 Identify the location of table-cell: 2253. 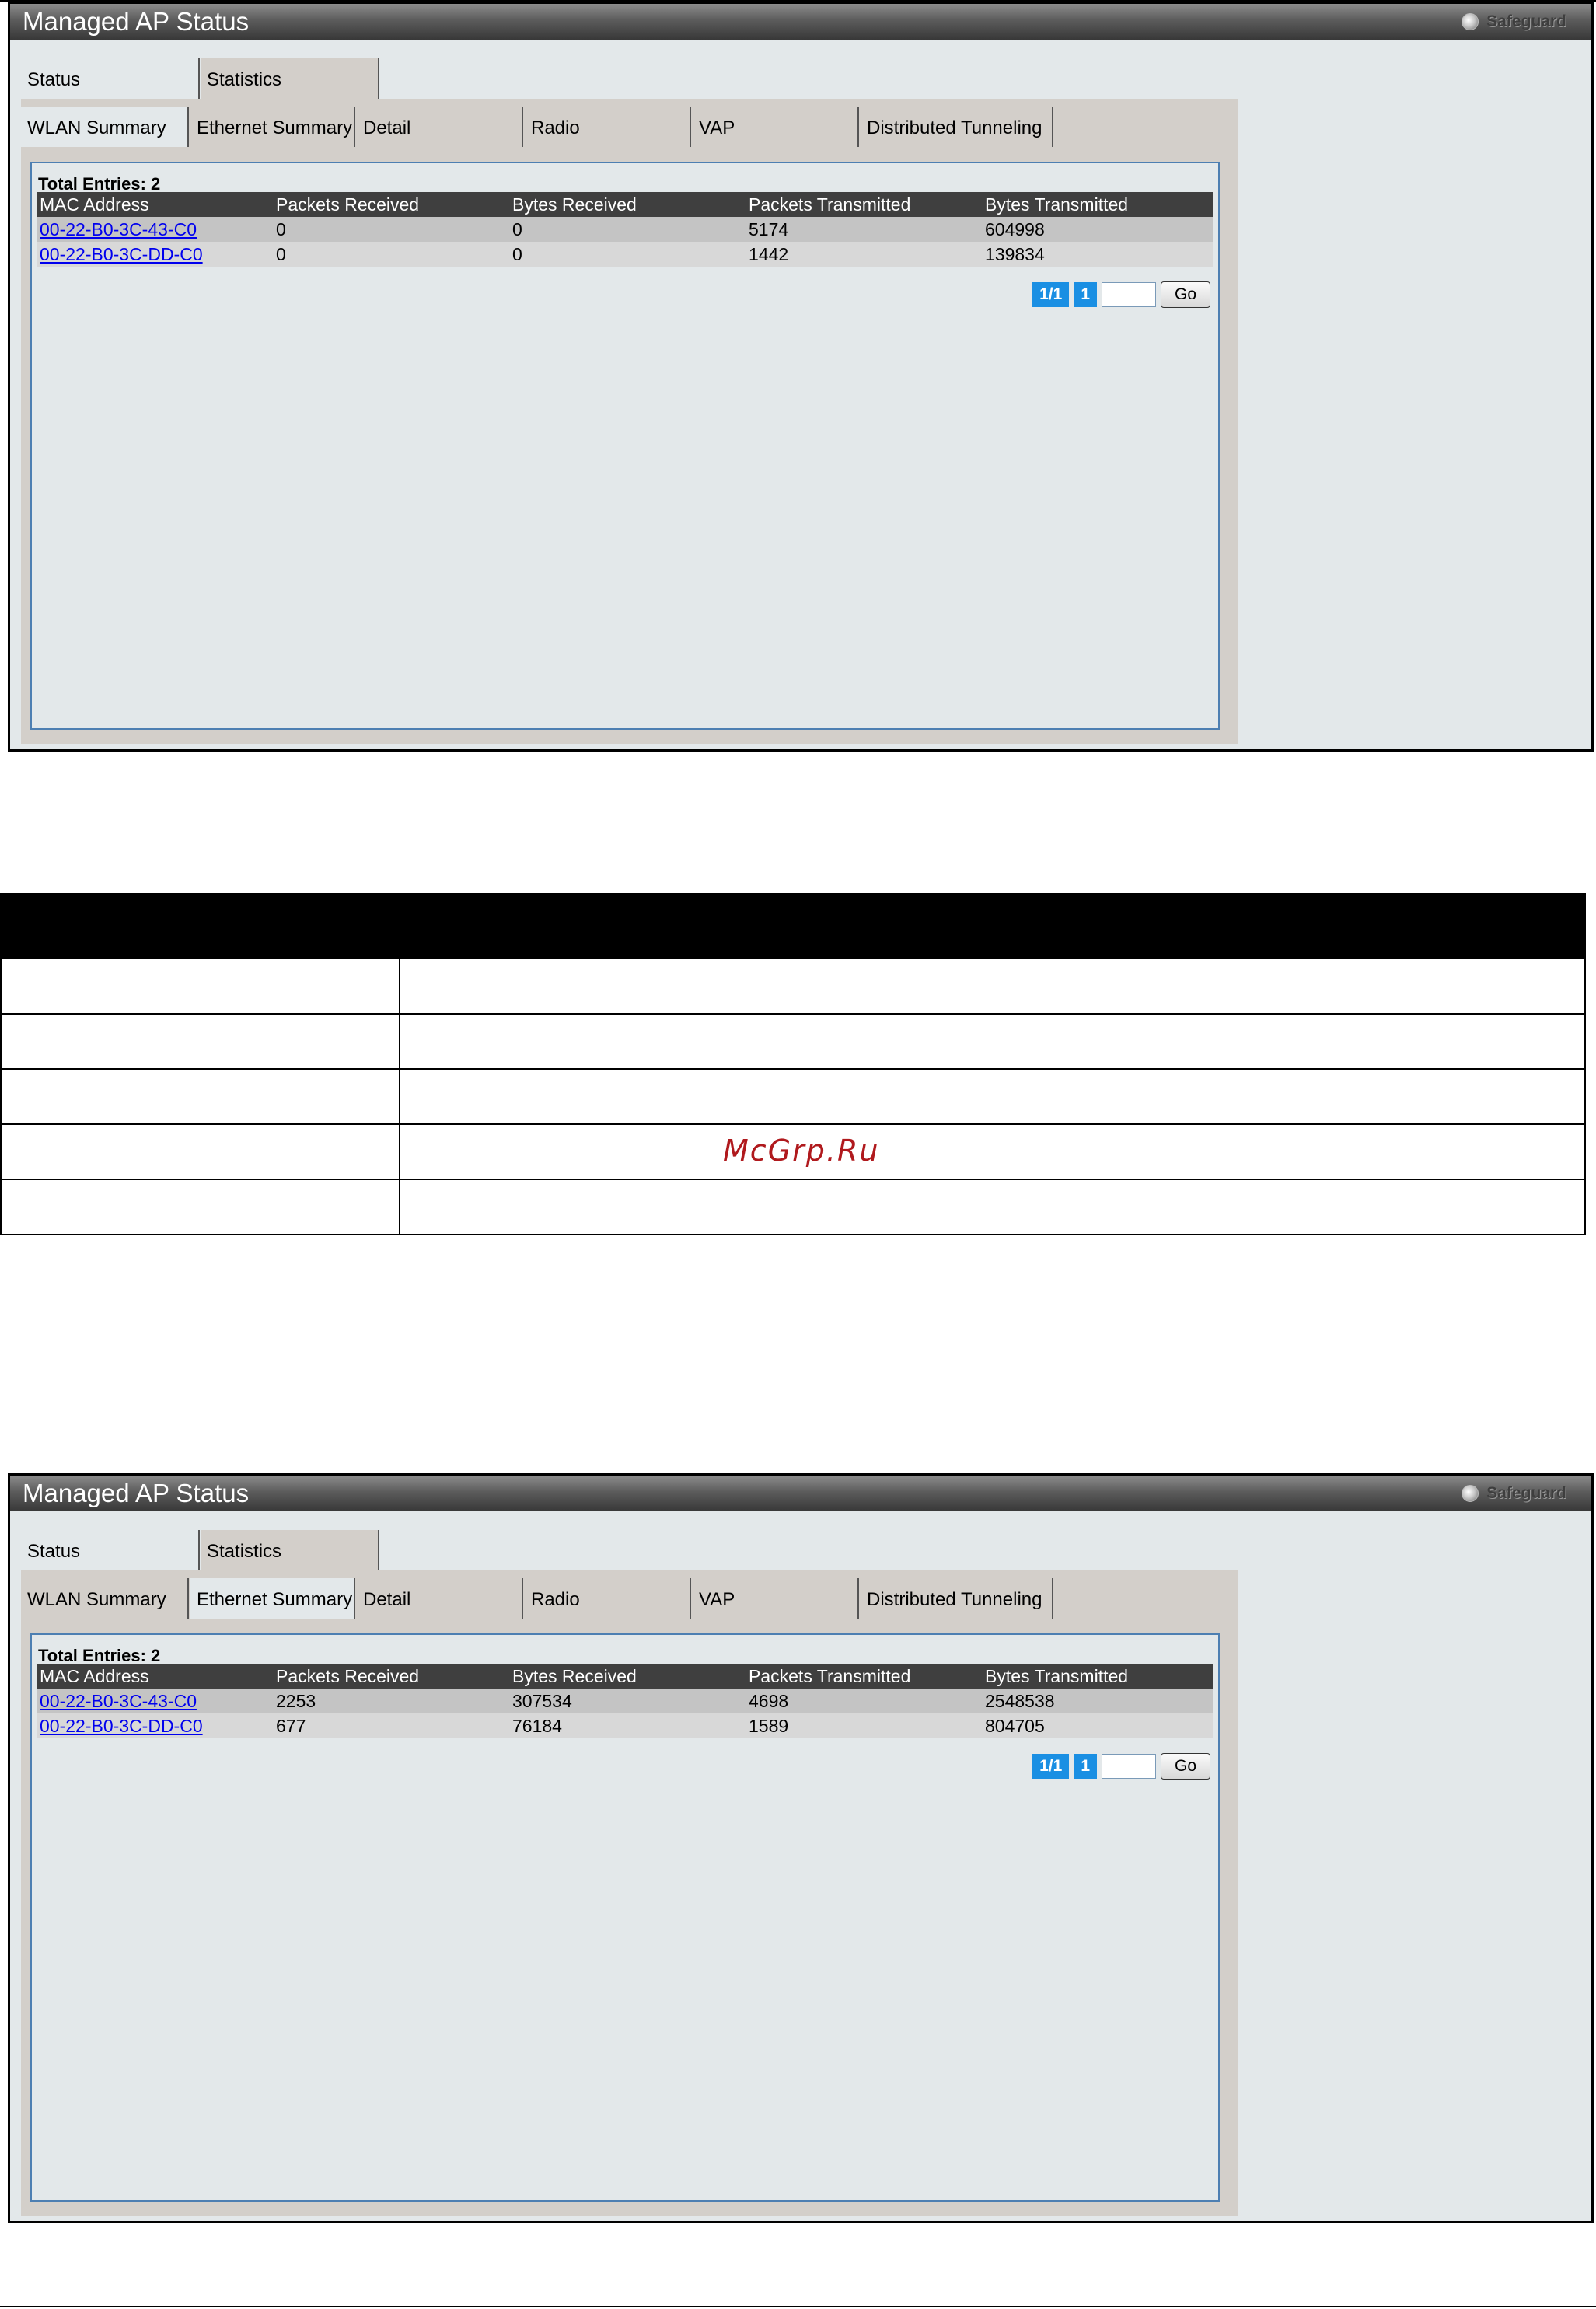
(296, 1701).